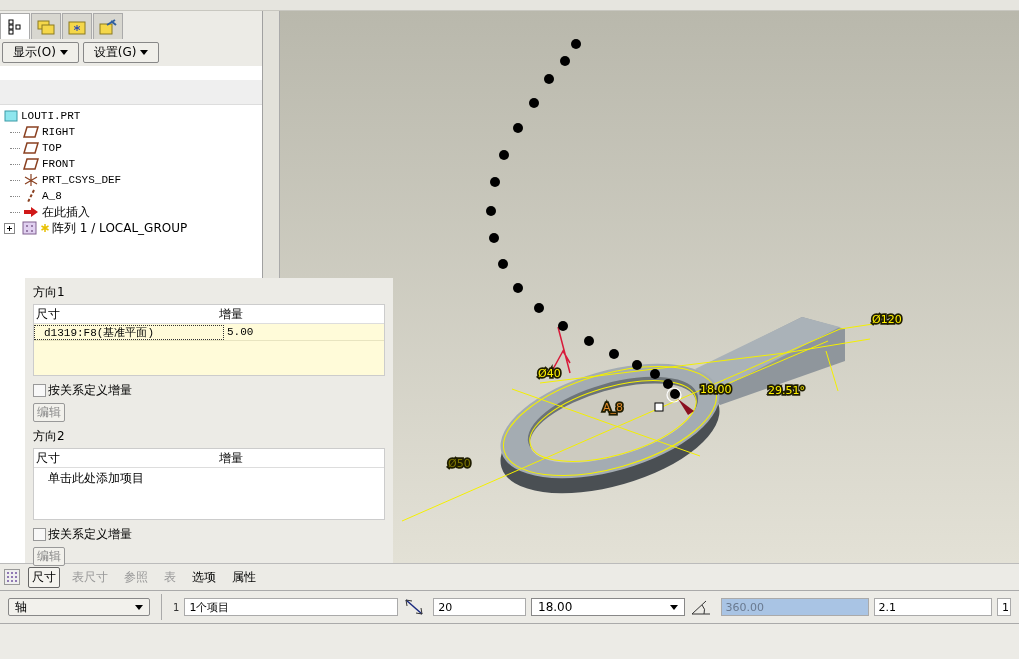  I want to click on dimension-label: Ø40, so click(549, 373).